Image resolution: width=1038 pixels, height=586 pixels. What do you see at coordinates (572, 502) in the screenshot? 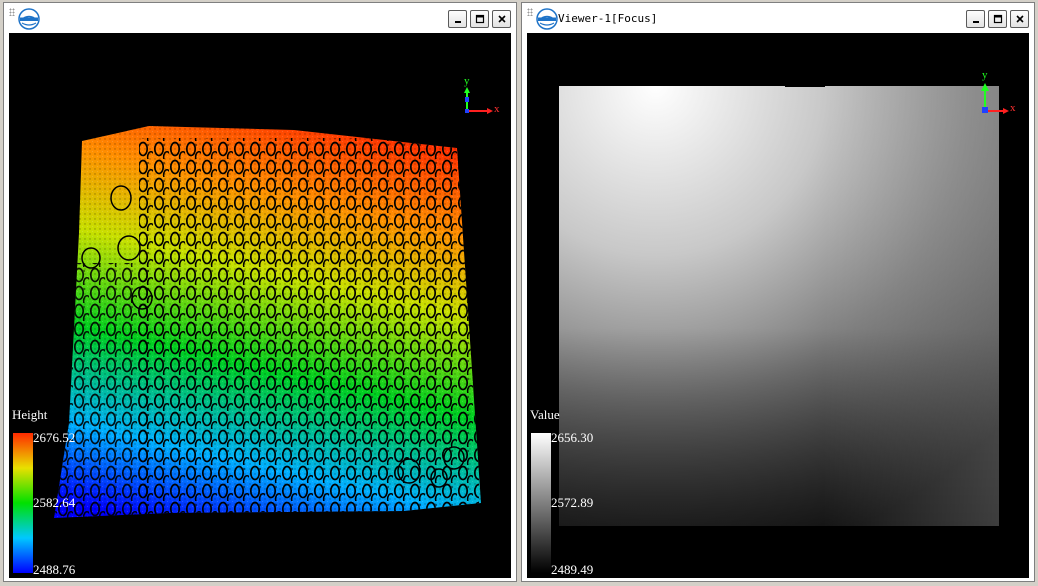
I see `value-legend-mid: 2572.89` at bounding box center [572, 502].